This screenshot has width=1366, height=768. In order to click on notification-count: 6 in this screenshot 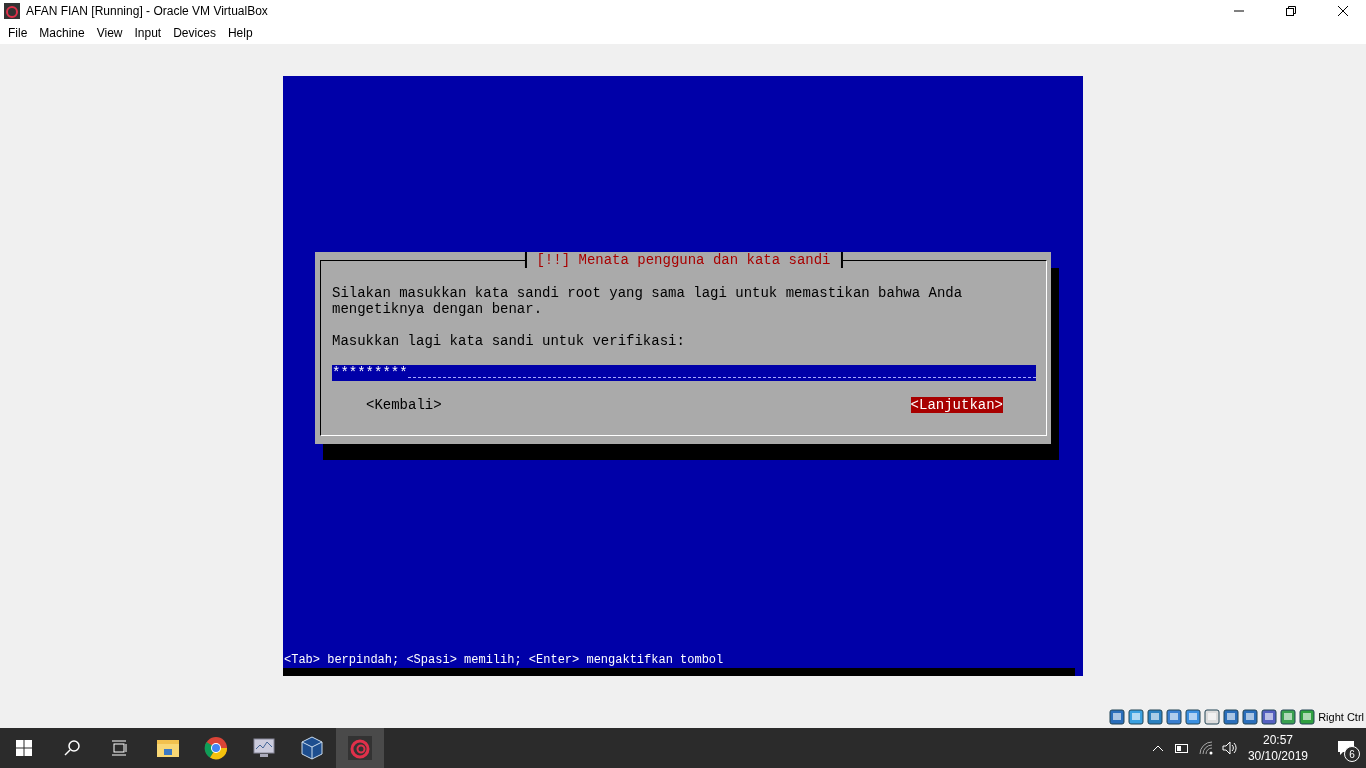, I will do `click(1352, 754)`.